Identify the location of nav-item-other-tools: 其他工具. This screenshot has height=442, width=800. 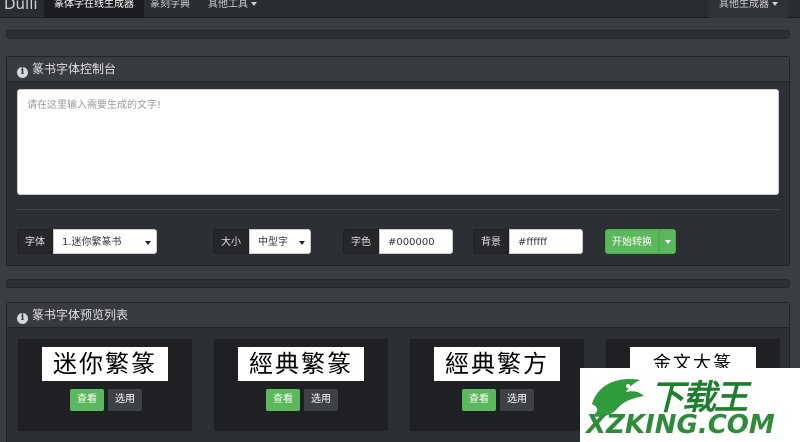
(232, 9).